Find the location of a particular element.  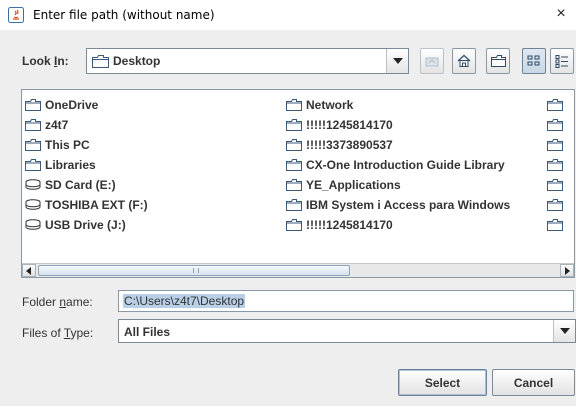

list-view-icon is located at coordinates (533, 60).